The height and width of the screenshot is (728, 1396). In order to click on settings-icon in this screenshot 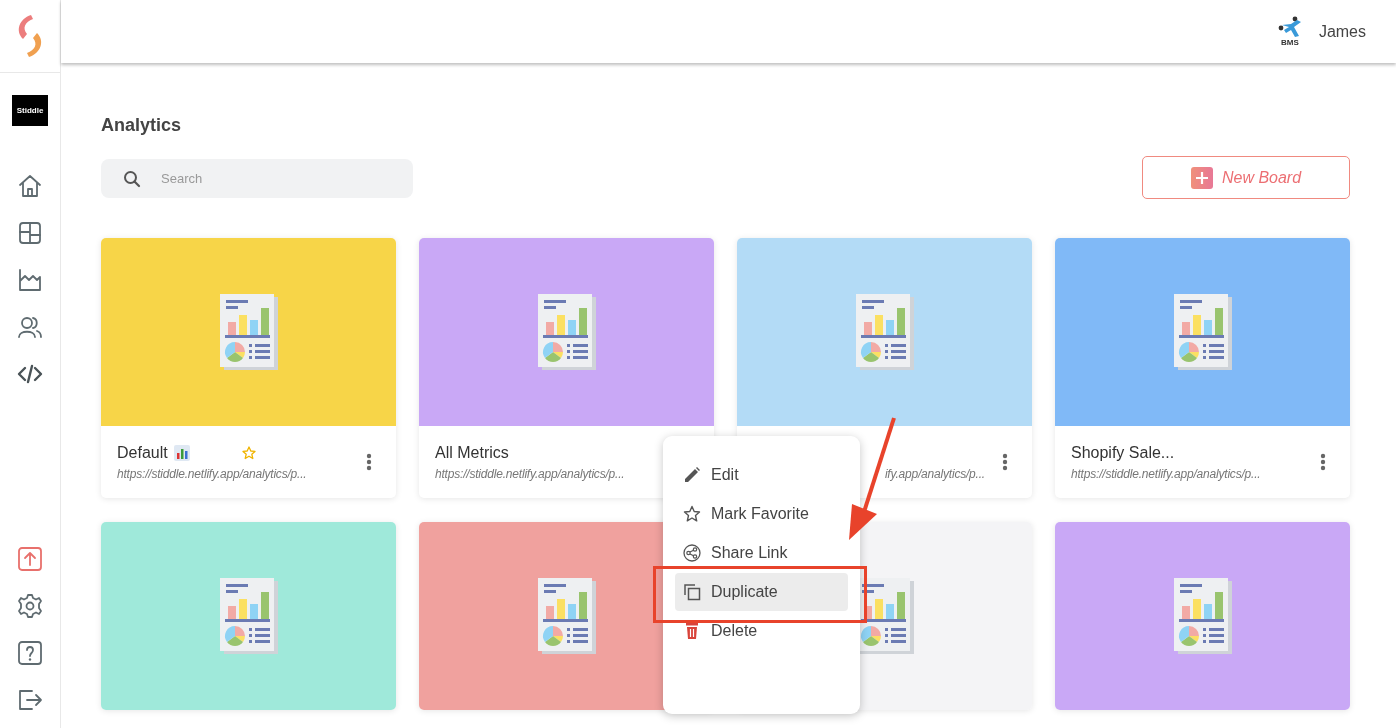, I will do `click(30, 606)`.